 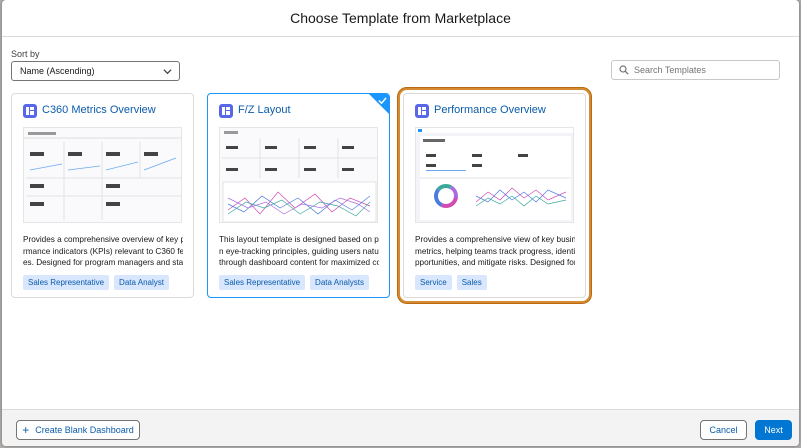 I want to click on card-tags: Sales Representative Data Analyst, so click(x=96, y=282).